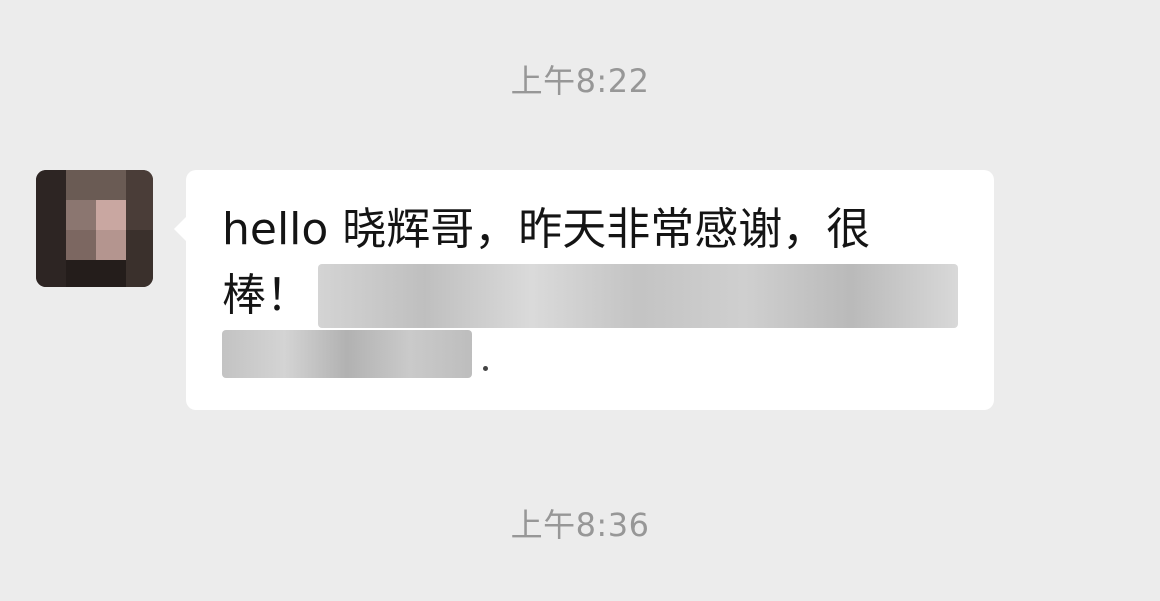  What do you see at coordinates (266, 295) in the screenshot?
I see `message-text-line-2: 棒！` at bounding box center [266, 295].